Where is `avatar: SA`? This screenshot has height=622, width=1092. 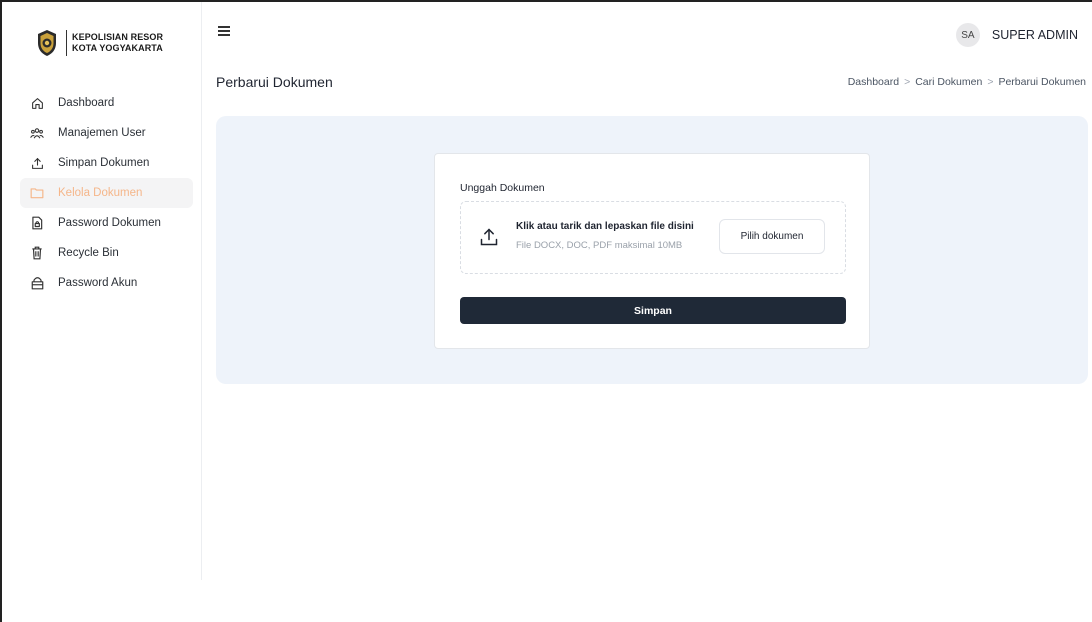 avatar: SA is located at coordinates (967, 35).